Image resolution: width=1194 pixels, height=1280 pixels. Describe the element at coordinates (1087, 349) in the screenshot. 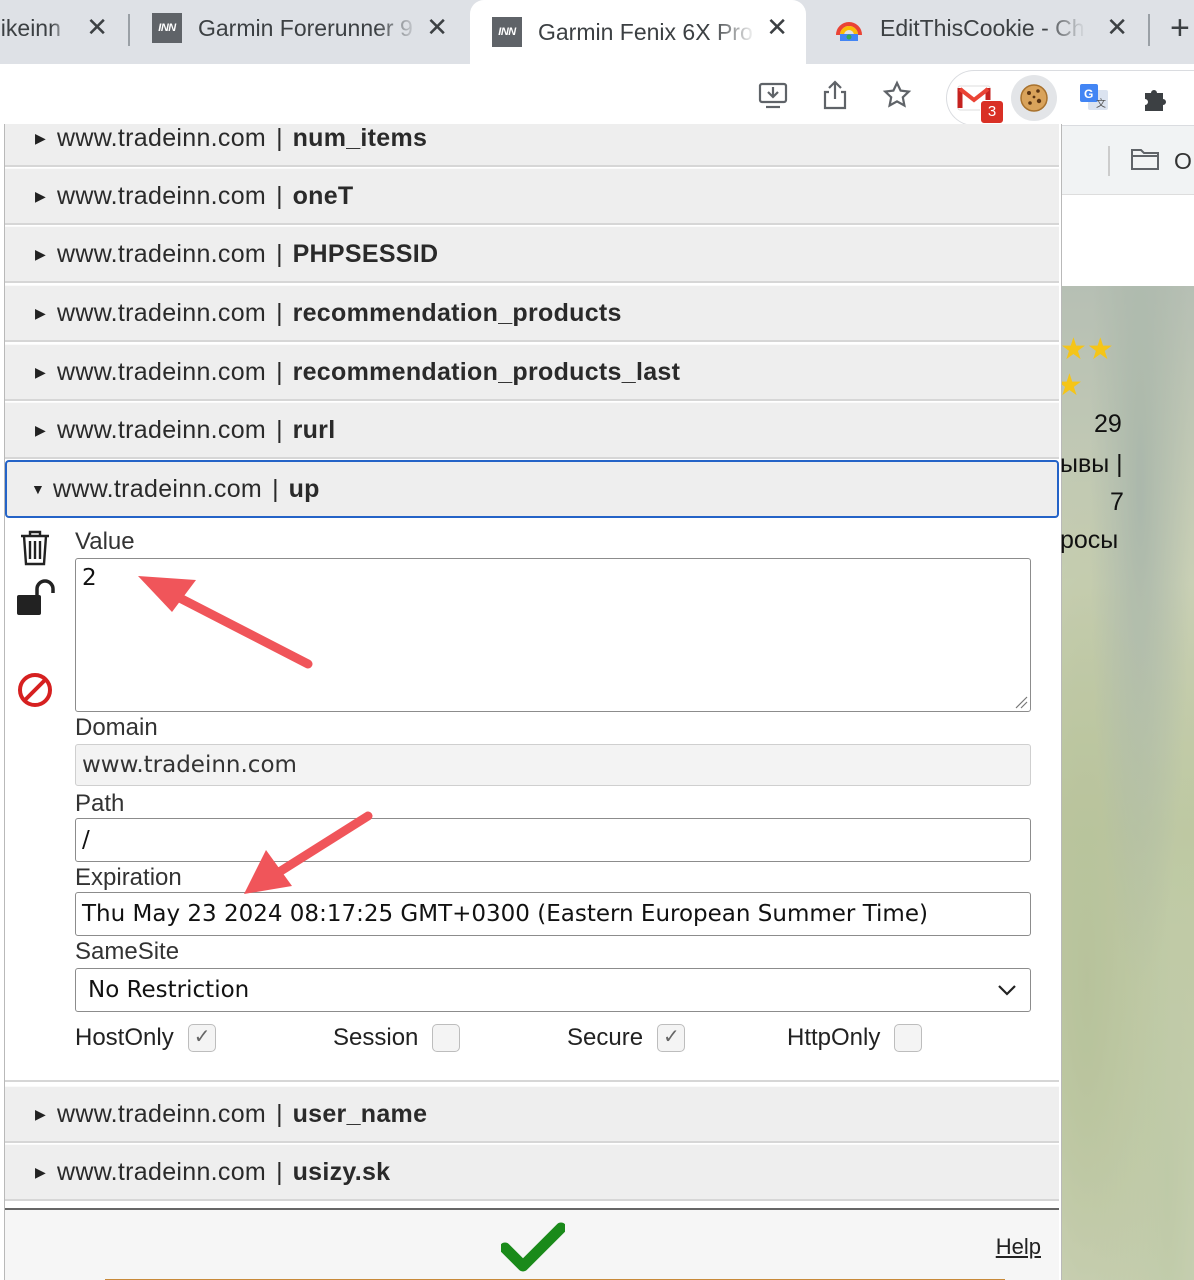

I see `rating-stars-icon: ★★` at that location.